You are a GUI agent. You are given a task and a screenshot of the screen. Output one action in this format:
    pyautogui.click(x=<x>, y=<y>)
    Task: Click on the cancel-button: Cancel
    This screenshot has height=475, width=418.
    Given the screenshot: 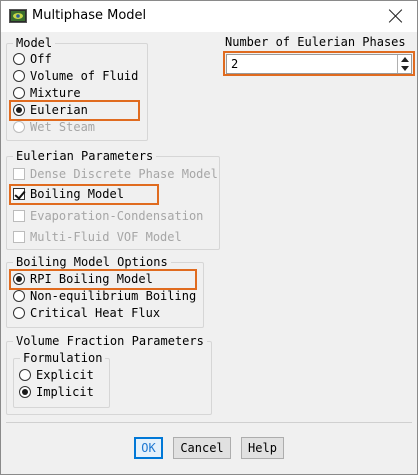 What is the action you would take?
    pyautogui.click(x=202, y=448)
    